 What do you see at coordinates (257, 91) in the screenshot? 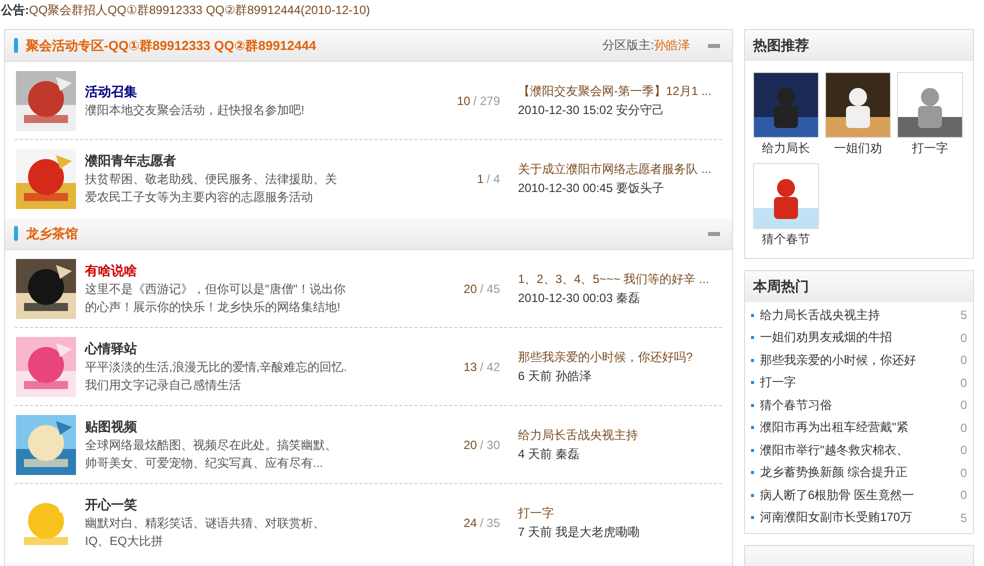
I see `forum-title: 活动召集` at bounding box center [257, 91].